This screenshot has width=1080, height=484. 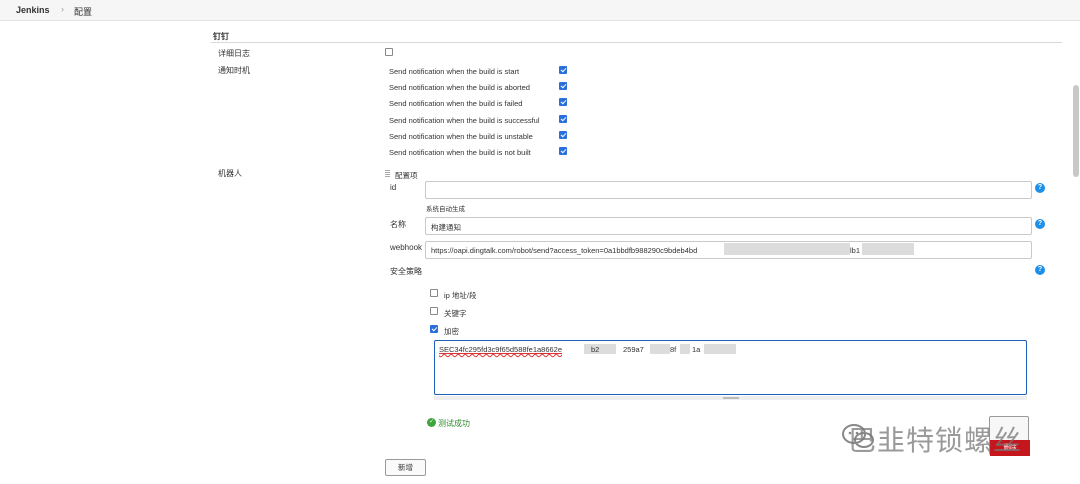 What do you see at coordinates (563, 151) in the screenshot?
I see `notify-not-built-checkbox` at bounding box center [563, 151].